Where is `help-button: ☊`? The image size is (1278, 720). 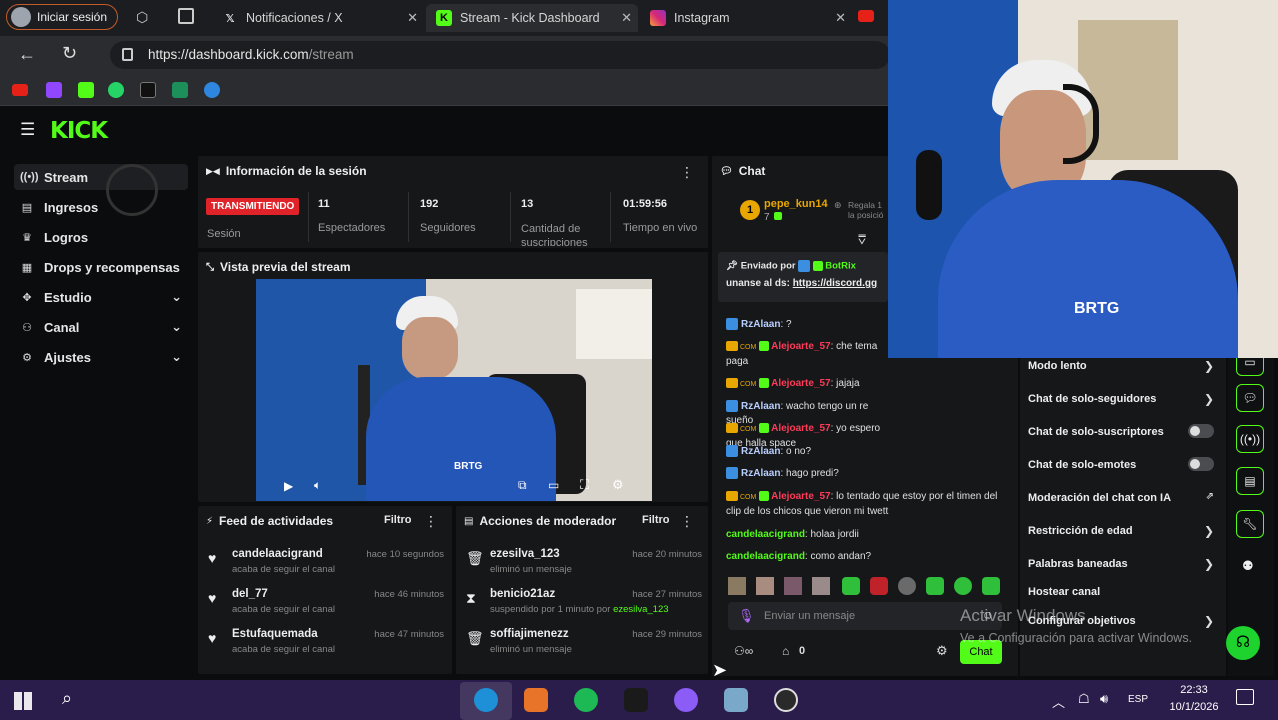 help-button: ☊ is located at coordinates (1243, 643).